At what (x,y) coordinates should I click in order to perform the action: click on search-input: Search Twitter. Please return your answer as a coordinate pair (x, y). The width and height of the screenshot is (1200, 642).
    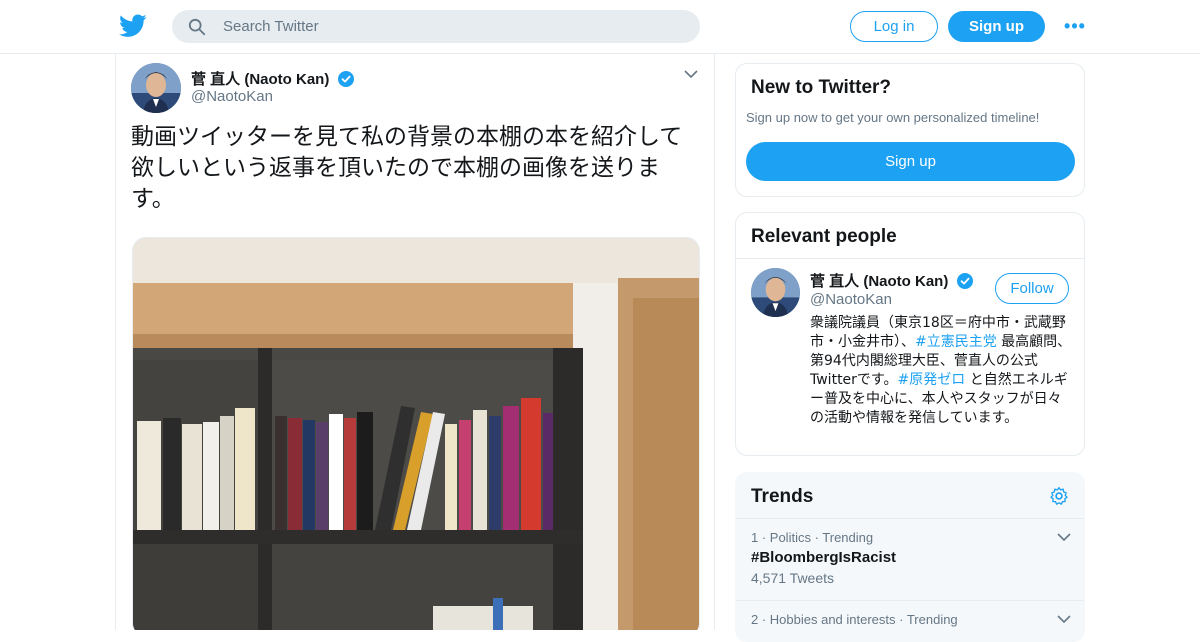
    Looking at the image, I should click on (271, 26).